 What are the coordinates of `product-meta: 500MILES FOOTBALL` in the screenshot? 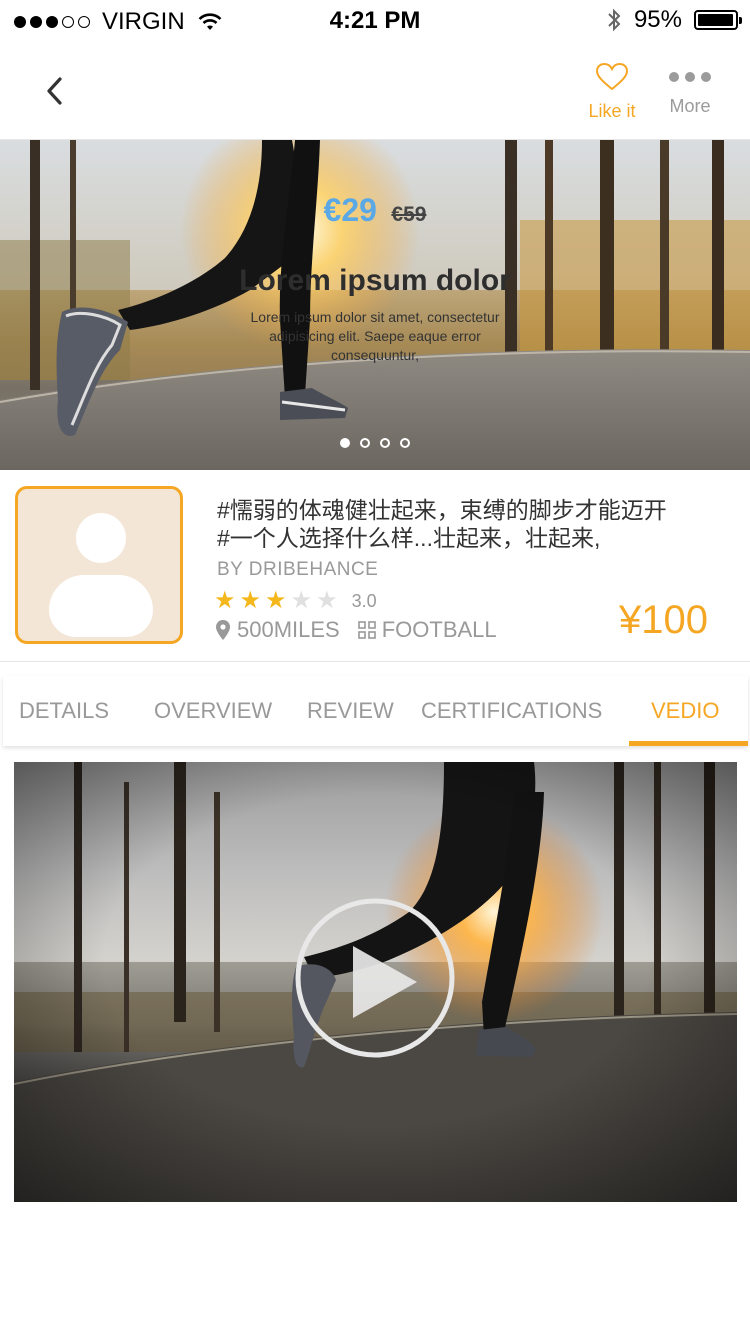 It's located at (356, 630).